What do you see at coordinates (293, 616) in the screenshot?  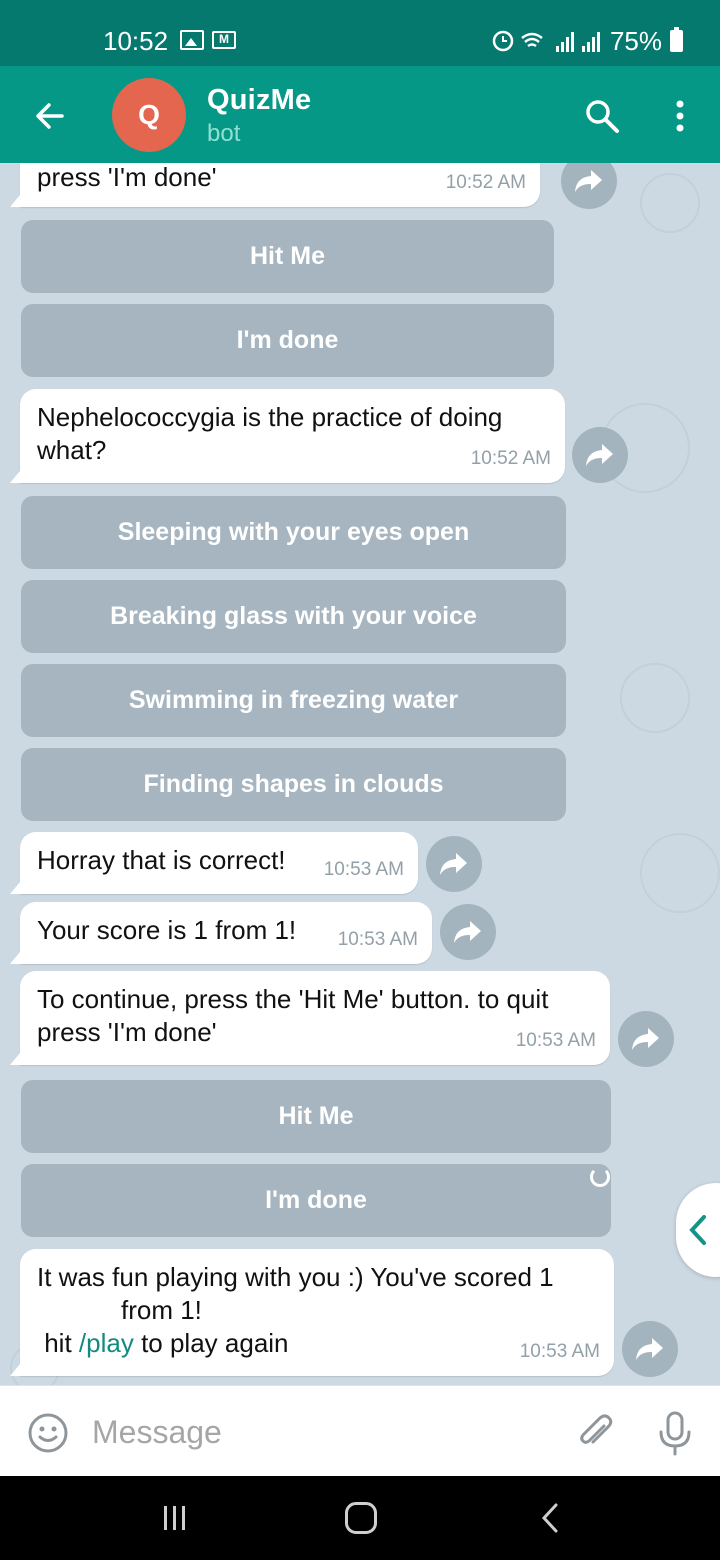 I see `answer-button: Breaking glass with your voice` at bounding box center [293, 616].